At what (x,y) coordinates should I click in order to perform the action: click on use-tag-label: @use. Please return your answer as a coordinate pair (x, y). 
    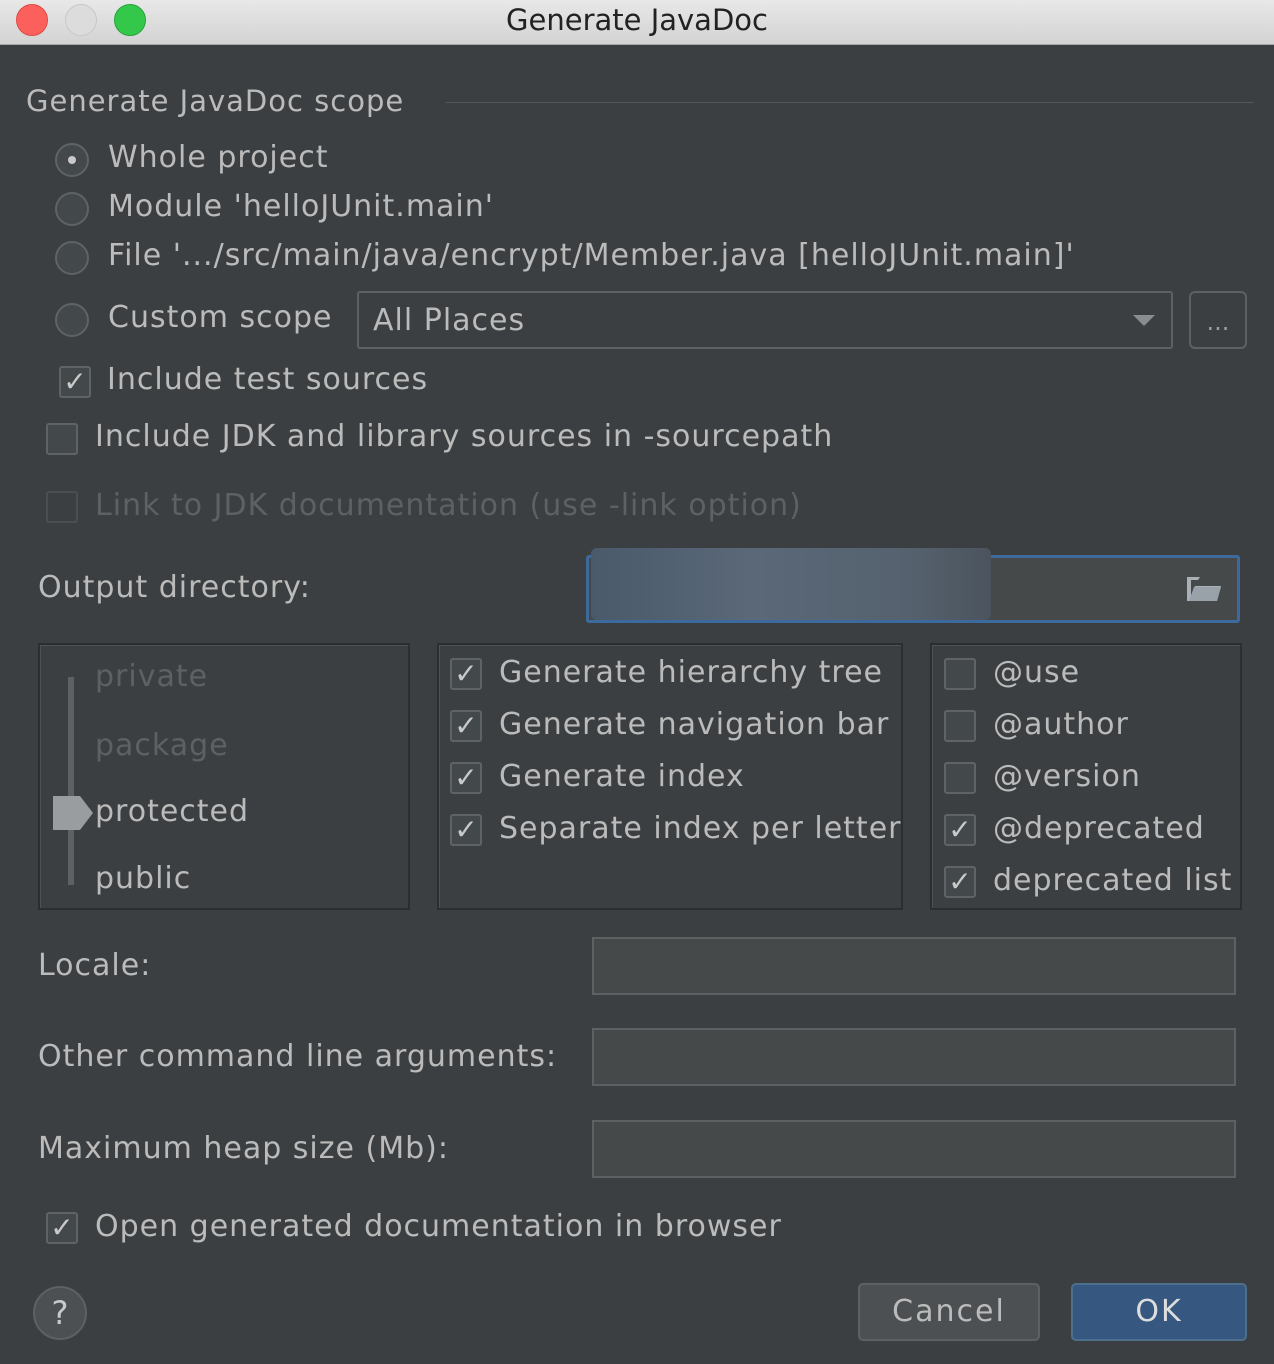
    Looking at the image, I should click on (1037, 672).